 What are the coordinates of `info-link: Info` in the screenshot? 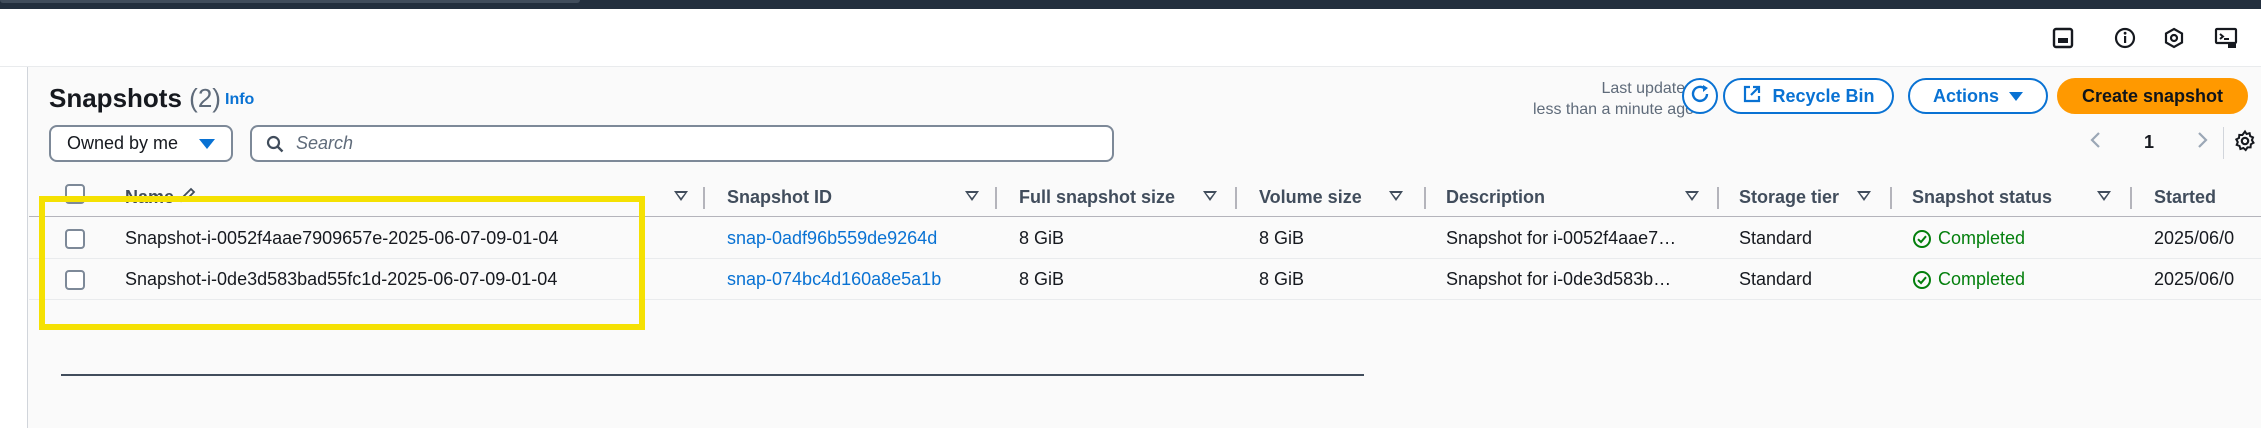 It's located at (239, 100).